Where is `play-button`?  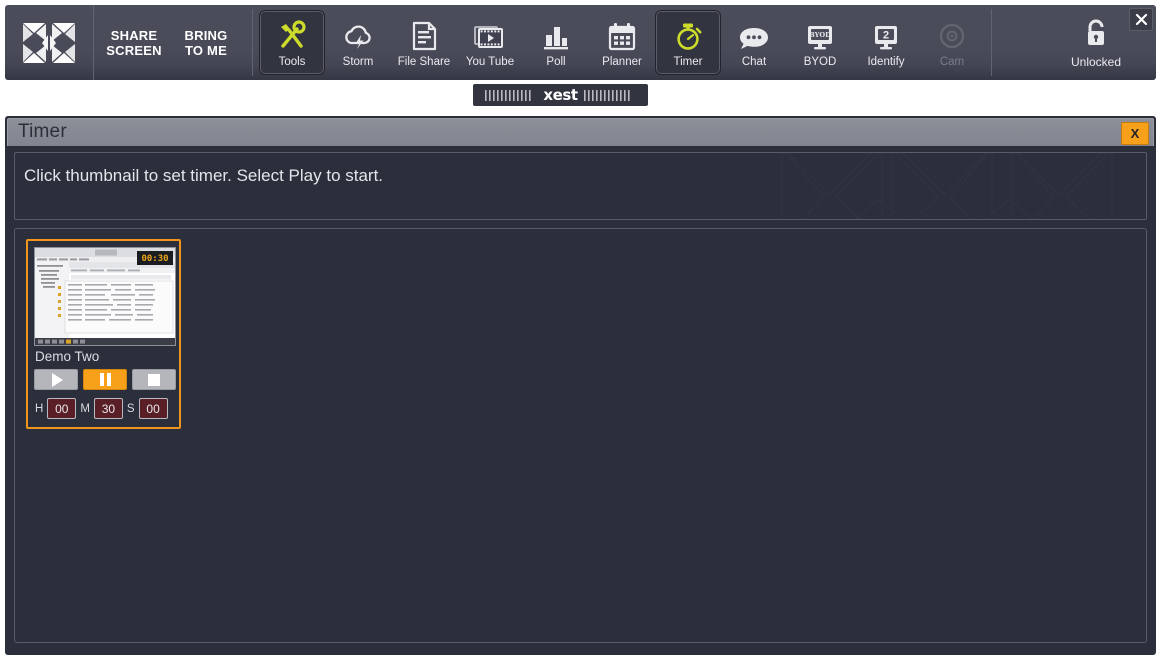
play-button is located at coordinates (56, 379).